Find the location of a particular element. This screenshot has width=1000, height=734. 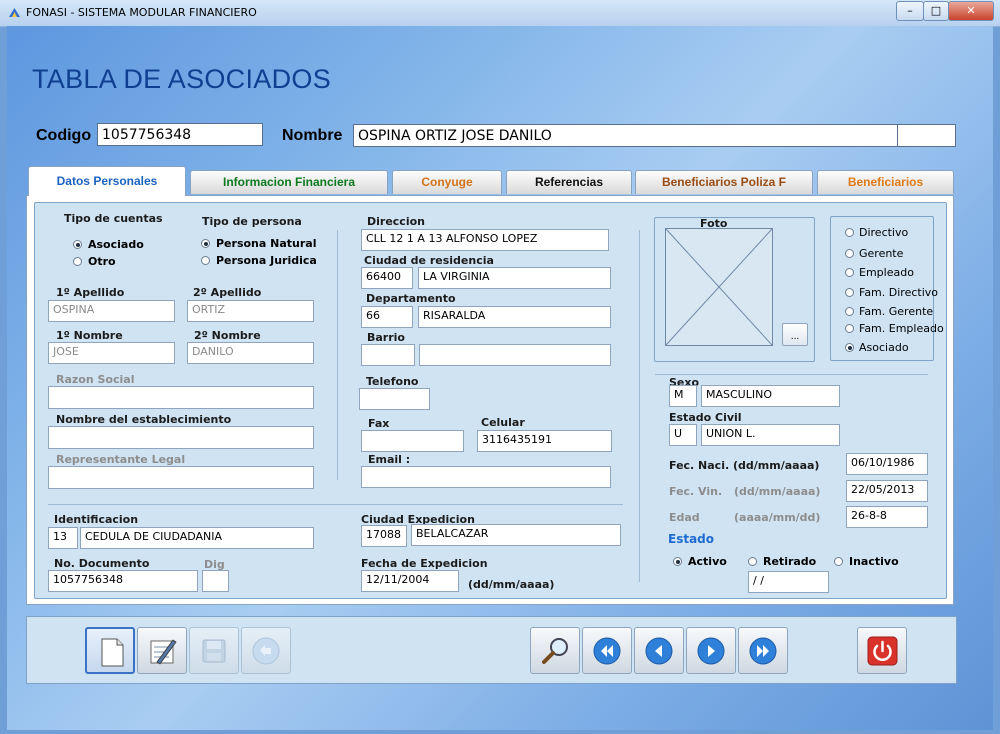

search-button is located at coordinates (555, 650).